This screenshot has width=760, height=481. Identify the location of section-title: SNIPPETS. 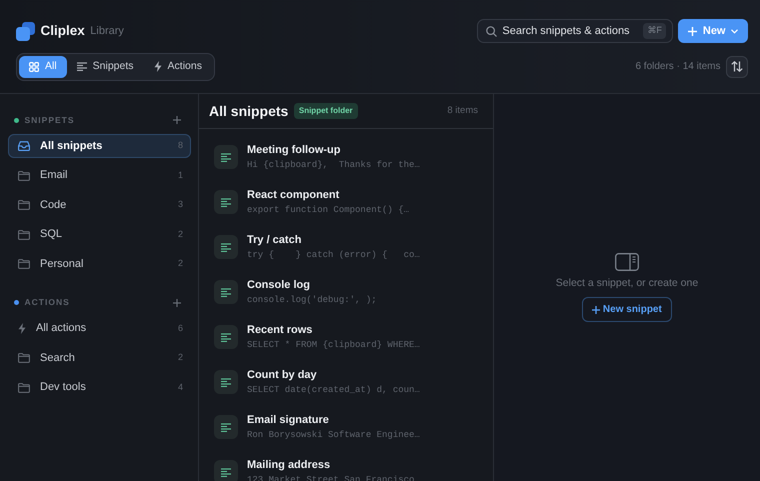
(49, 120).